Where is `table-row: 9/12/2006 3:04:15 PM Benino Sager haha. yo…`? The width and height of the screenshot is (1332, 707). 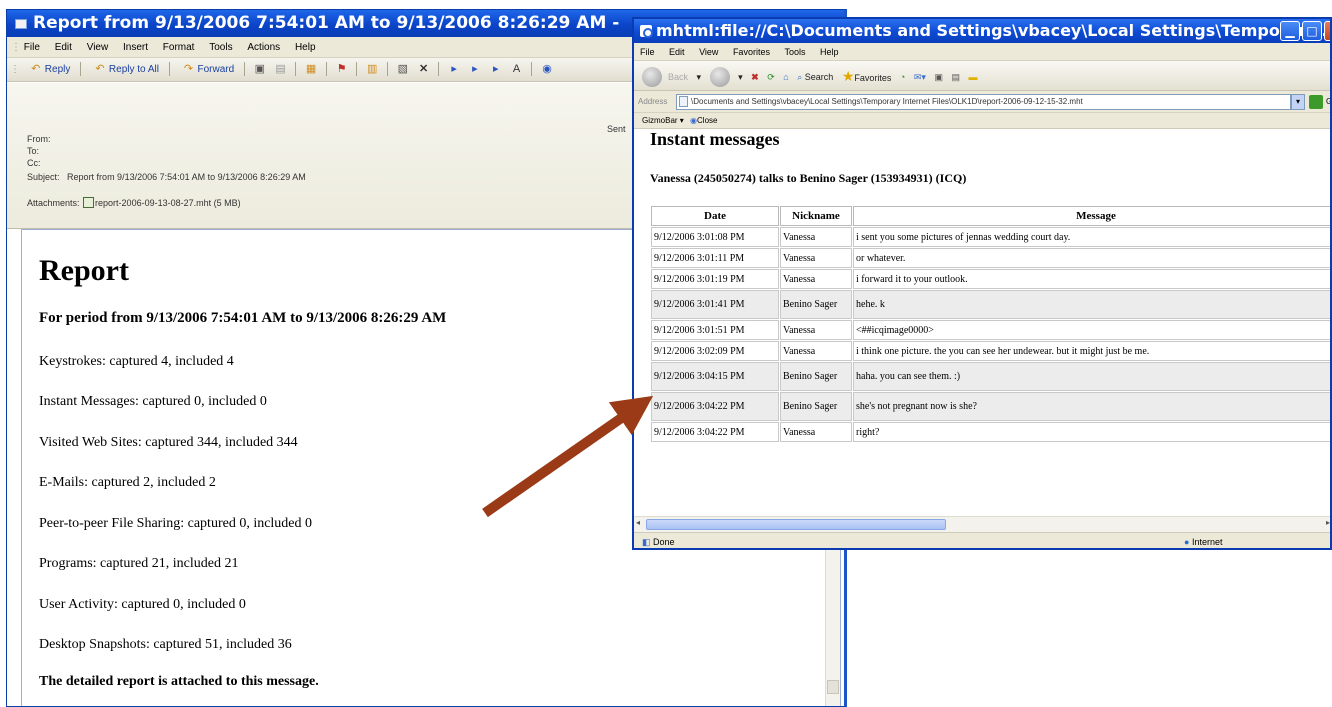 table-row: 9/12/2006 3:04:15 PM Benino Sager haha. yo… is located at coordinates (990, 376).